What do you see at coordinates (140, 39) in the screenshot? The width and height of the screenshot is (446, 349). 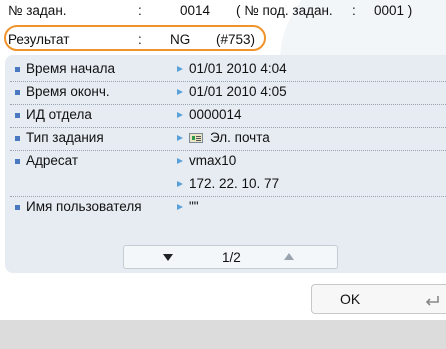 I see `result-colon: :` at bounding box center [140, 39].